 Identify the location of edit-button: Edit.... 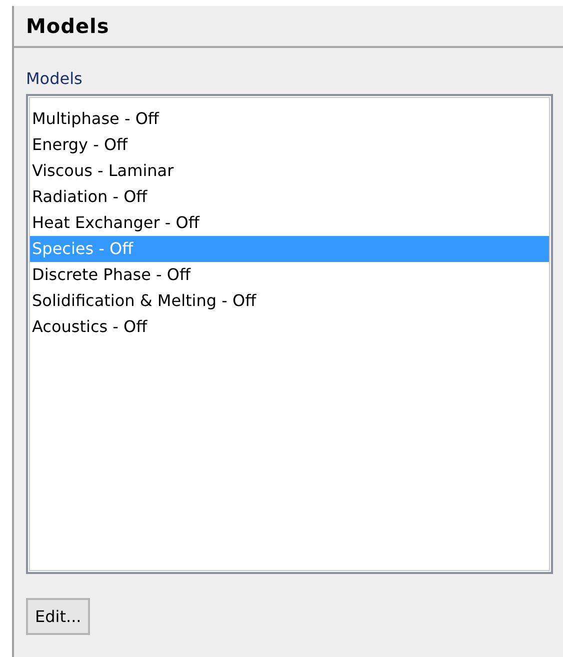
(58, 616).